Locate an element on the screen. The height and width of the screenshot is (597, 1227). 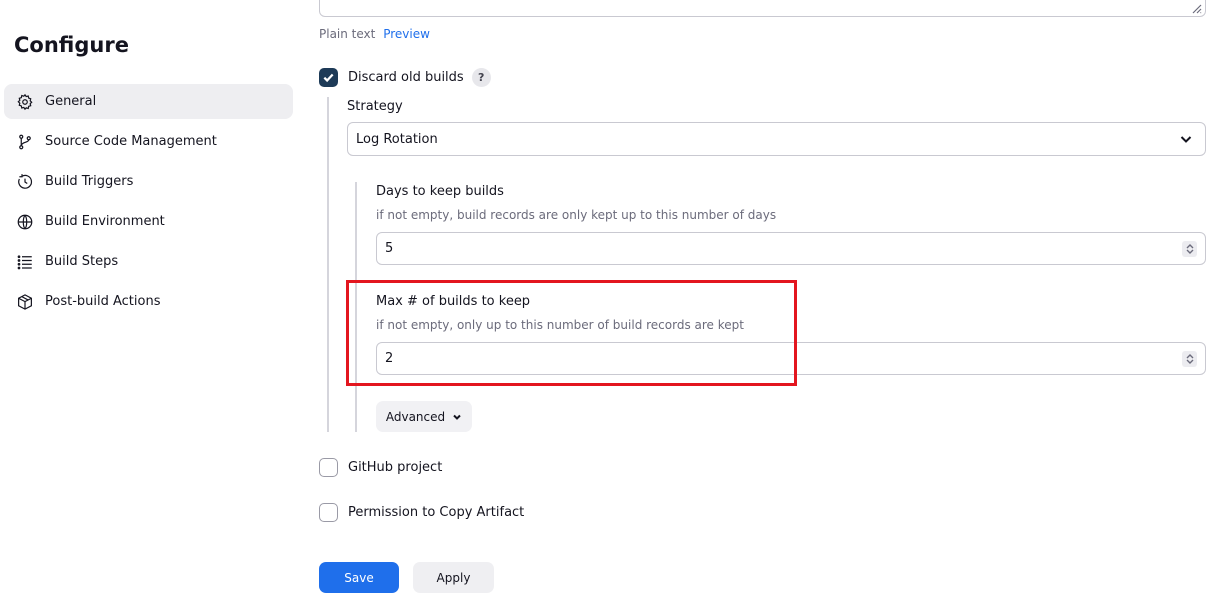
strategy-select: Log Rotation is located at coordinates (776, 139).